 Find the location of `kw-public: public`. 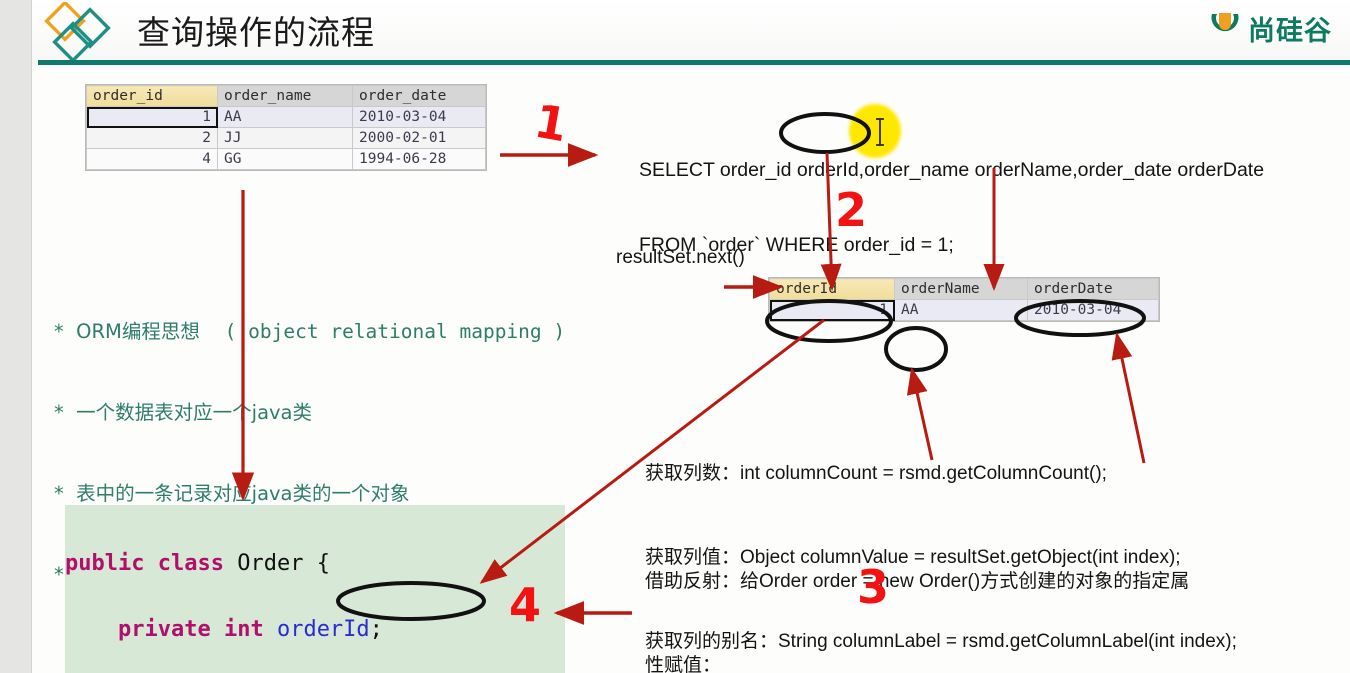

kw-public: public is located at coordinates (105, 563).